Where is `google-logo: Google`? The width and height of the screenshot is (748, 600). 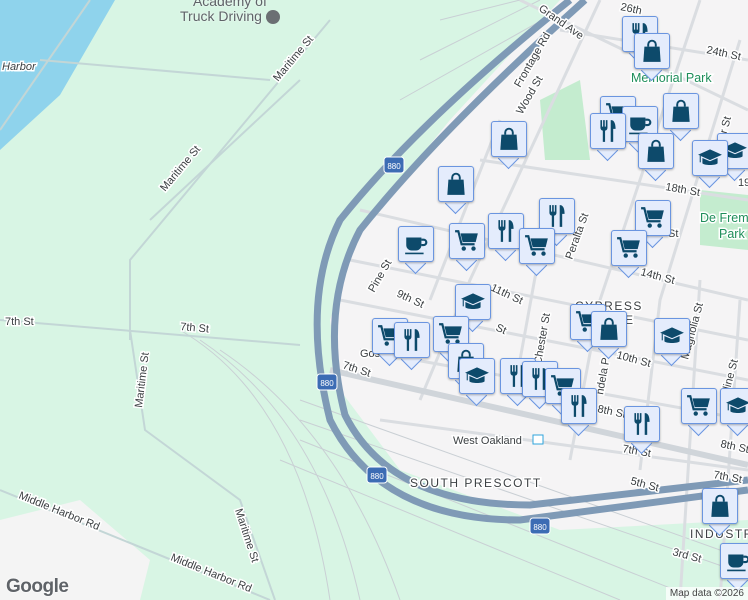 google-logo: Google is located at coordinates (37, 586).